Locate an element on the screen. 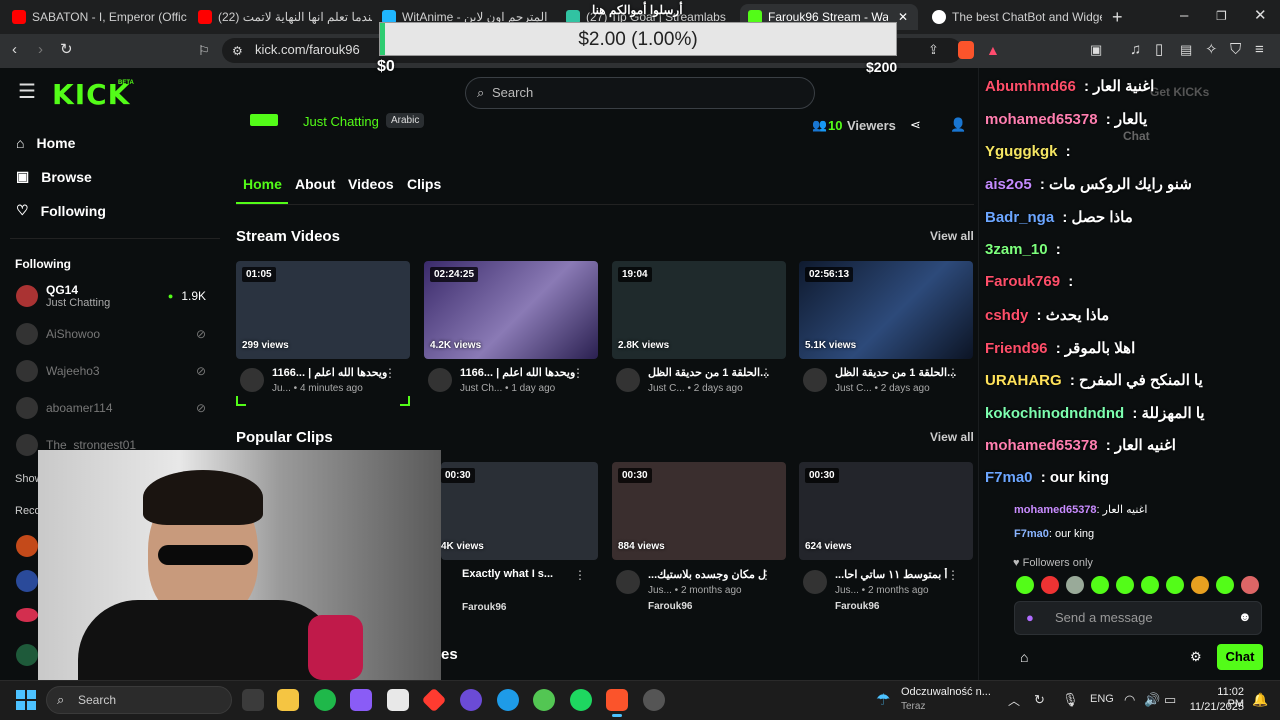 The image size is (1280, 720). microphone-icon: 🎙 is located at coordinates (1070, 700).